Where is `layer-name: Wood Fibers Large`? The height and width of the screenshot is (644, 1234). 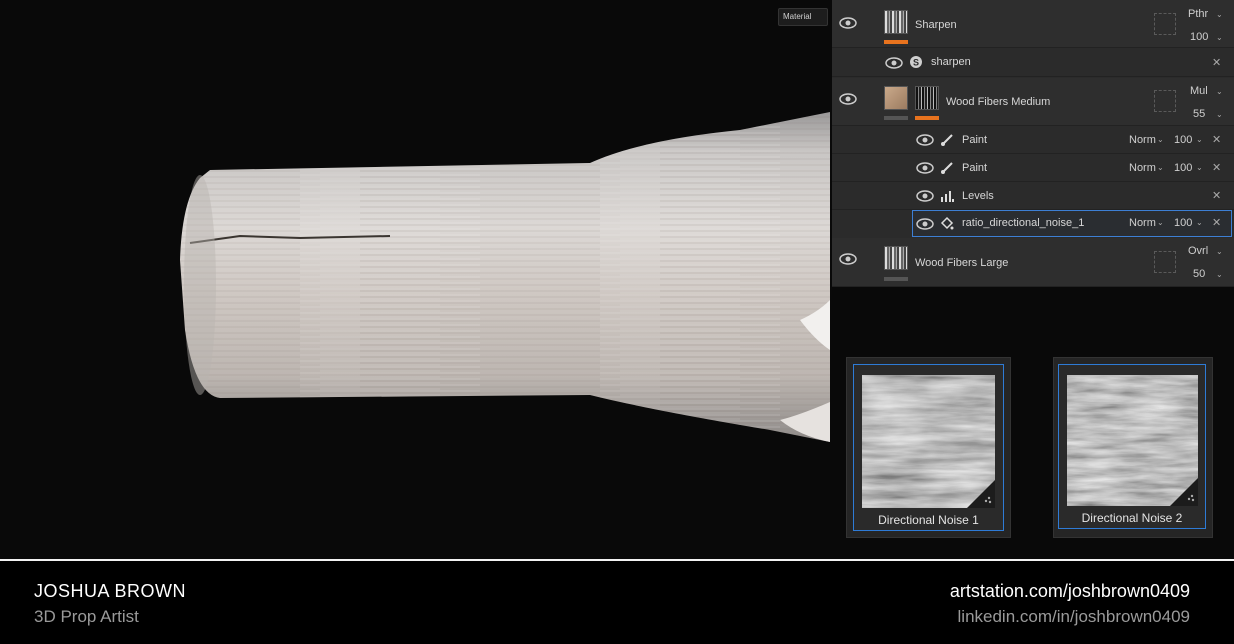
layer-name: Wood Fibers Large is located at coordinates (962, 263).